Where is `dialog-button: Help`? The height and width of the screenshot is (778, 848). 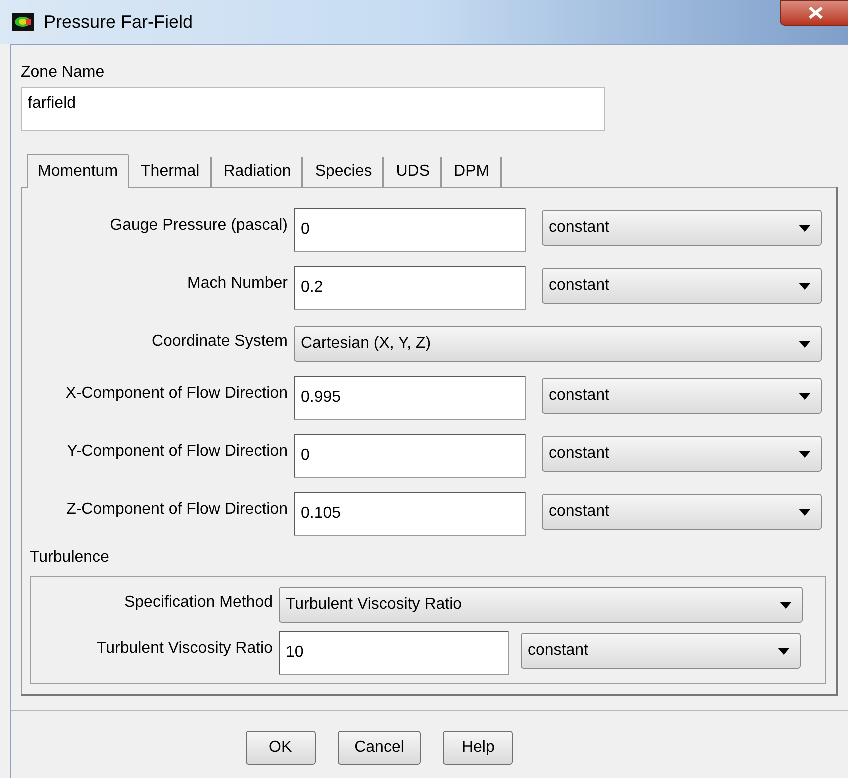
dialog-button: Help is located at coordinates (478, 748).